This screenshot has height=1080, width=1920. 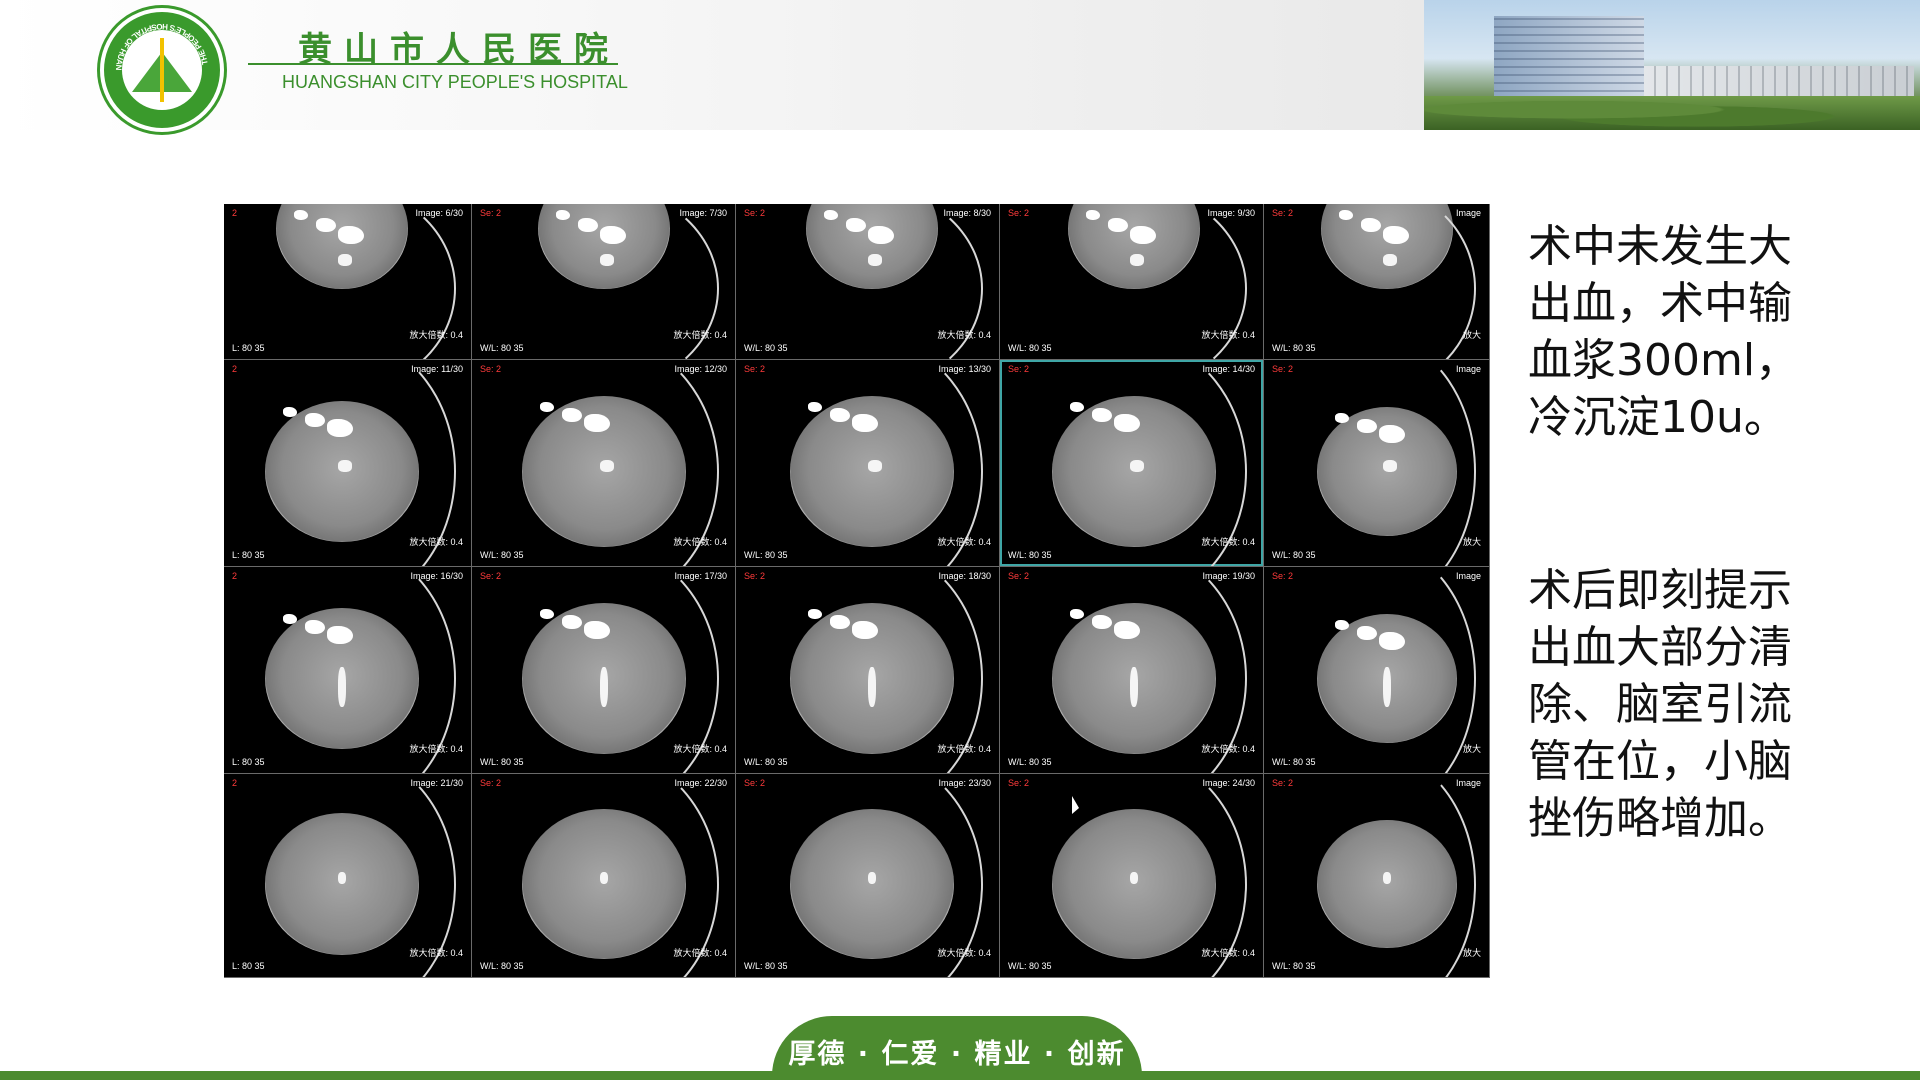 What do you see at coordinates (348, 670) in the screenshot?
I see `ct-slice: 2 Image: 16/30 放大倍数: 0.4 L: 80 35` at bounding box center [348, 670].